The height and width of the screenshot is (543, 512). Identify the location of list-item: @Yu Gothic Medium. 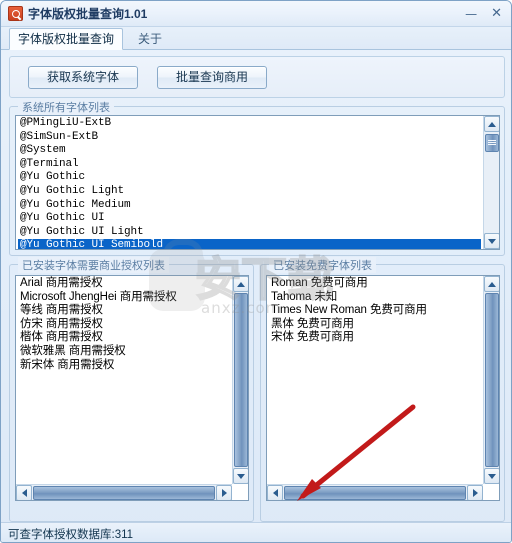
(249, 206).